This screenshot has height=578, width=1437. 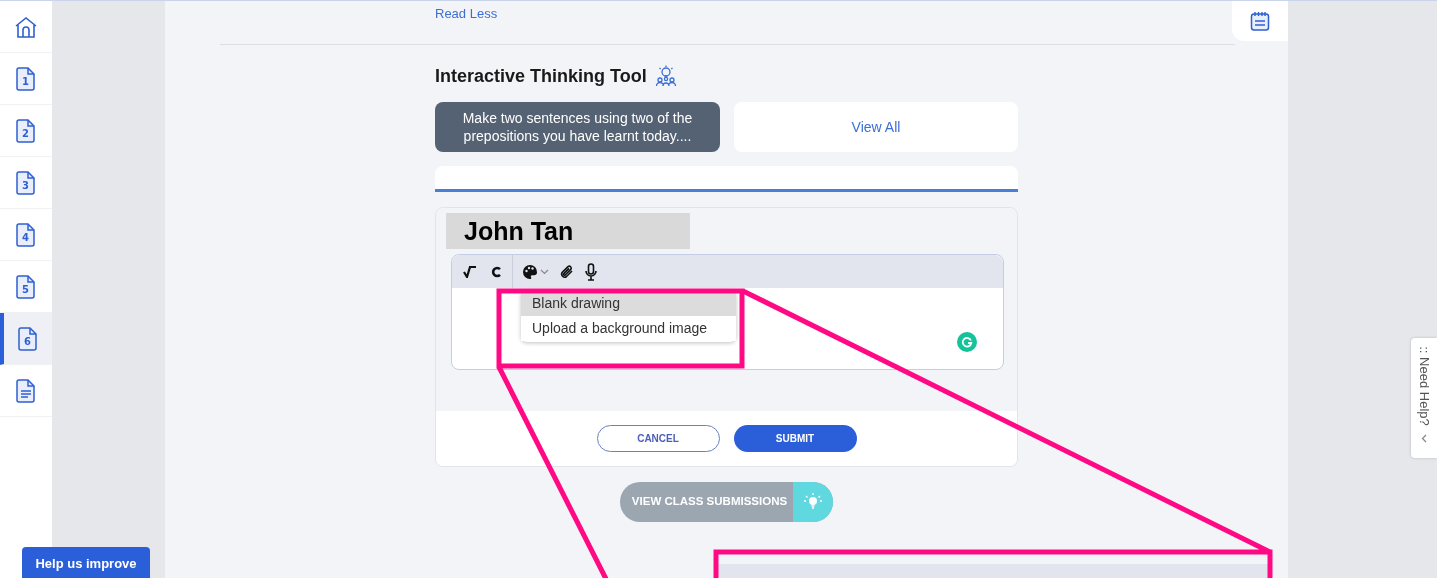 What do you see at coordinates (658, 438) in the screenshot?
I see `cancel-button: CANCEL` at bounding box center [658, 438].